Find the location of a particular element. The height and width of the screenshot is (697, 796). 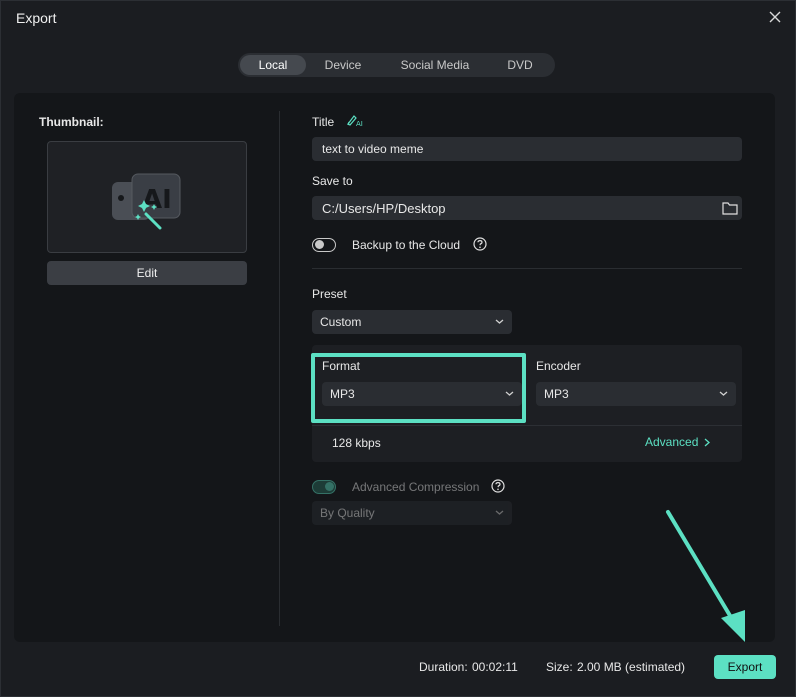

advanced-settings-link: Advanced is located at coordinates (678, 442).